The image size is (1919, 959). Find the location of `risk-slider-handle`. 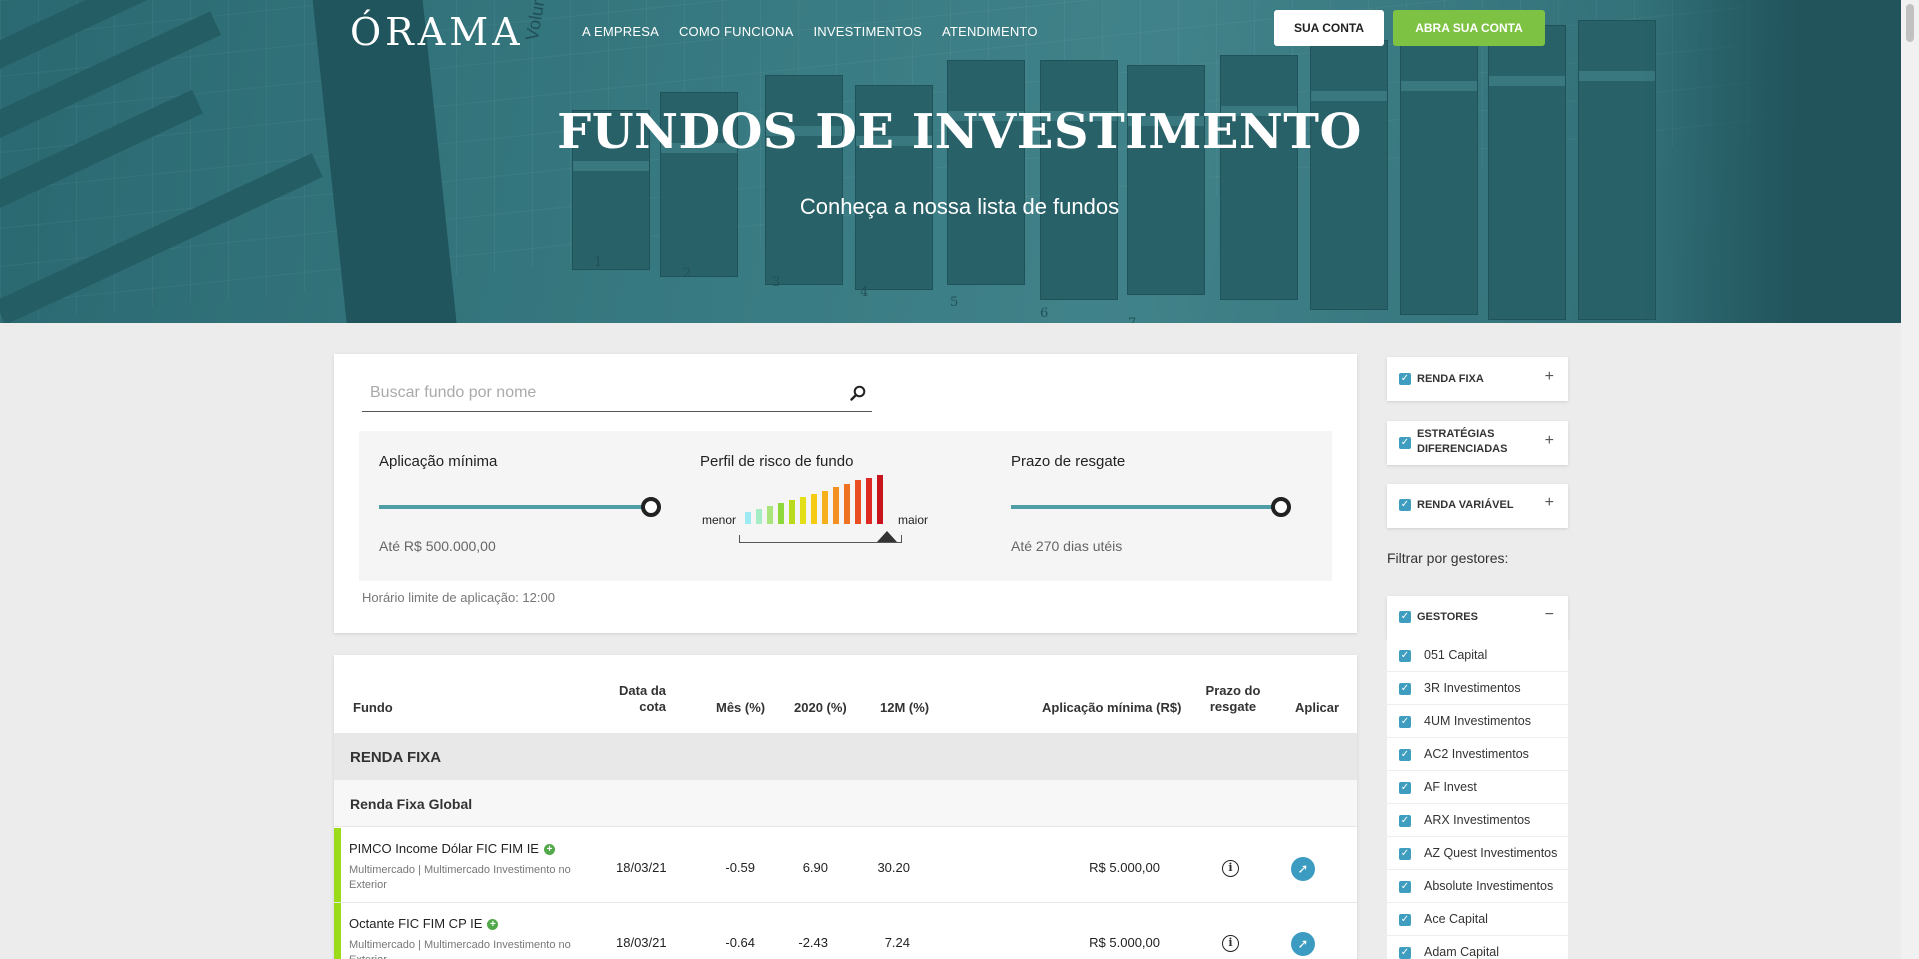

risk-slider-handle is located at coordinates (887, 536).